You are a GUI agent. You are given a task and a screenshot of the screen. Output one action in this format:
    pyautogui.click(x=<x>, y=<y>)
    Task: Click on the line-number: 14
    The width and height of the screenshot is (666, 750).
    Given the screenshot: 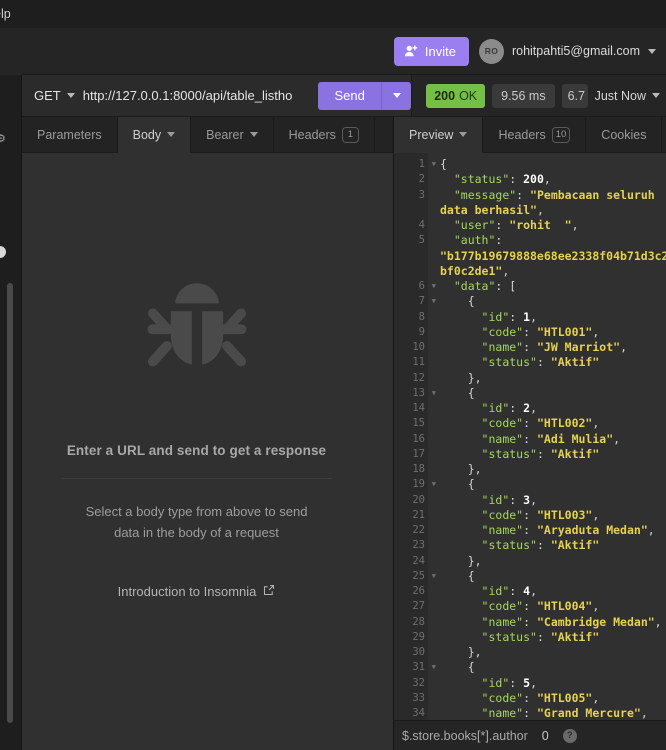 What is the action you would take?
    pyautogui.click(x=418, y=408)
    